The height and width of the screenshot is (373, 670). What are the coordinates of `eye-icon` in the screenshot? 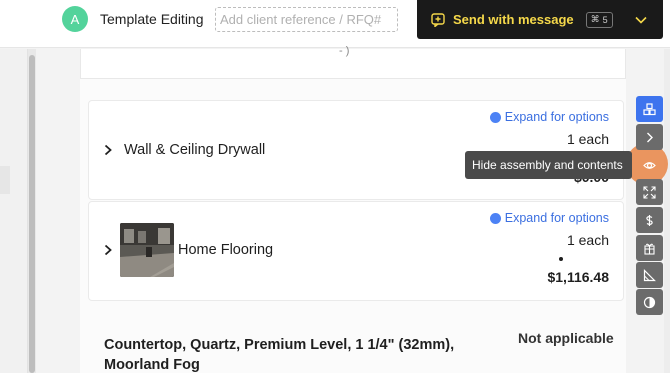 It's located at (649, 165).